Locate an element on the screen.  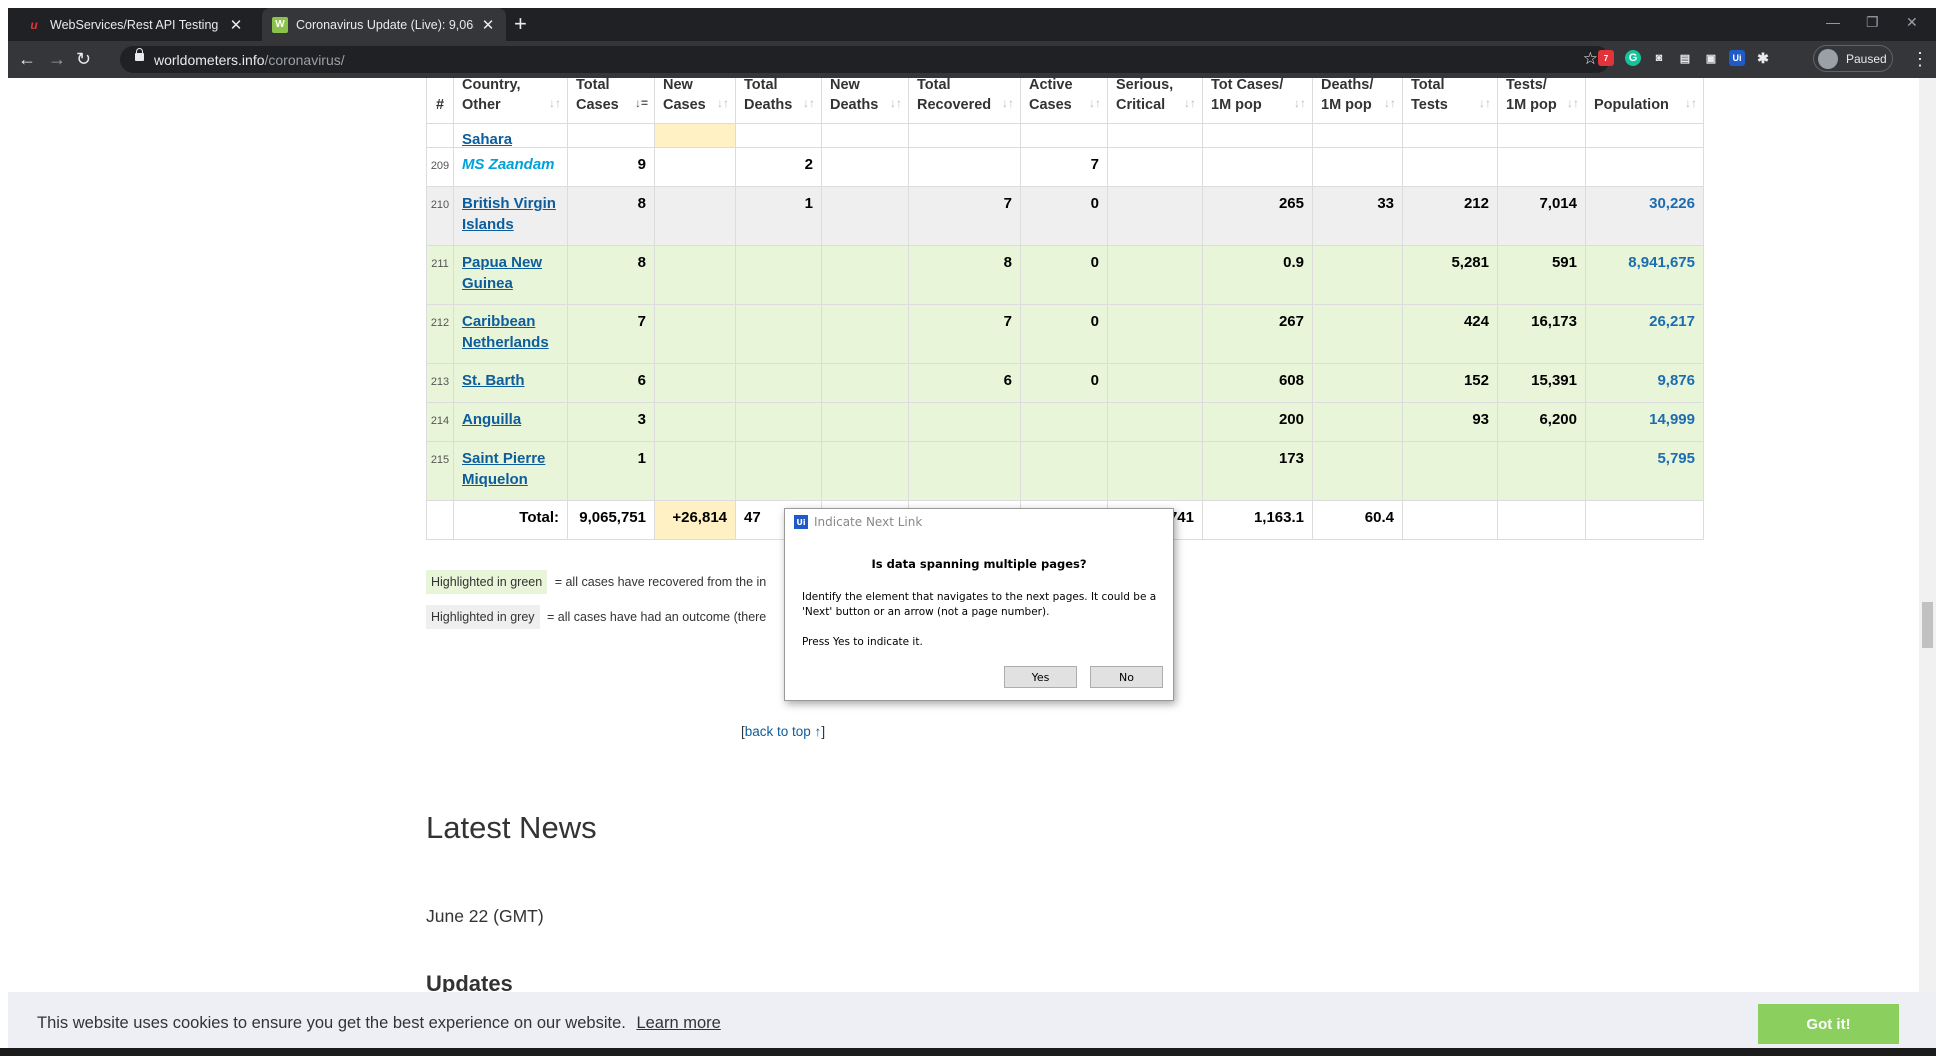
page-scrollbar is located at coordinates (1927, 567).